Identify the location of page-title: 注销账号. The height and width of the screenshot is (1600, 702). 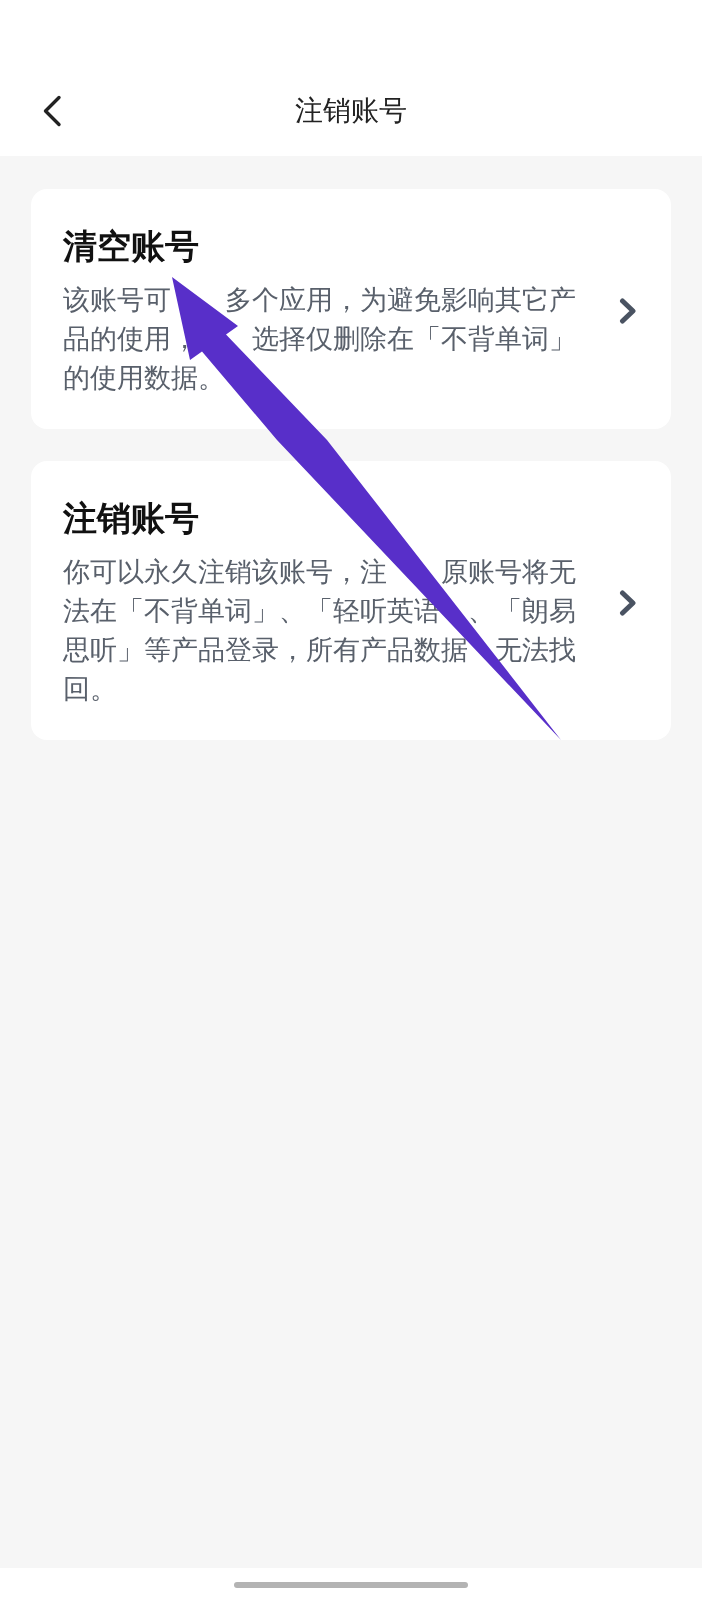
(351, 111).